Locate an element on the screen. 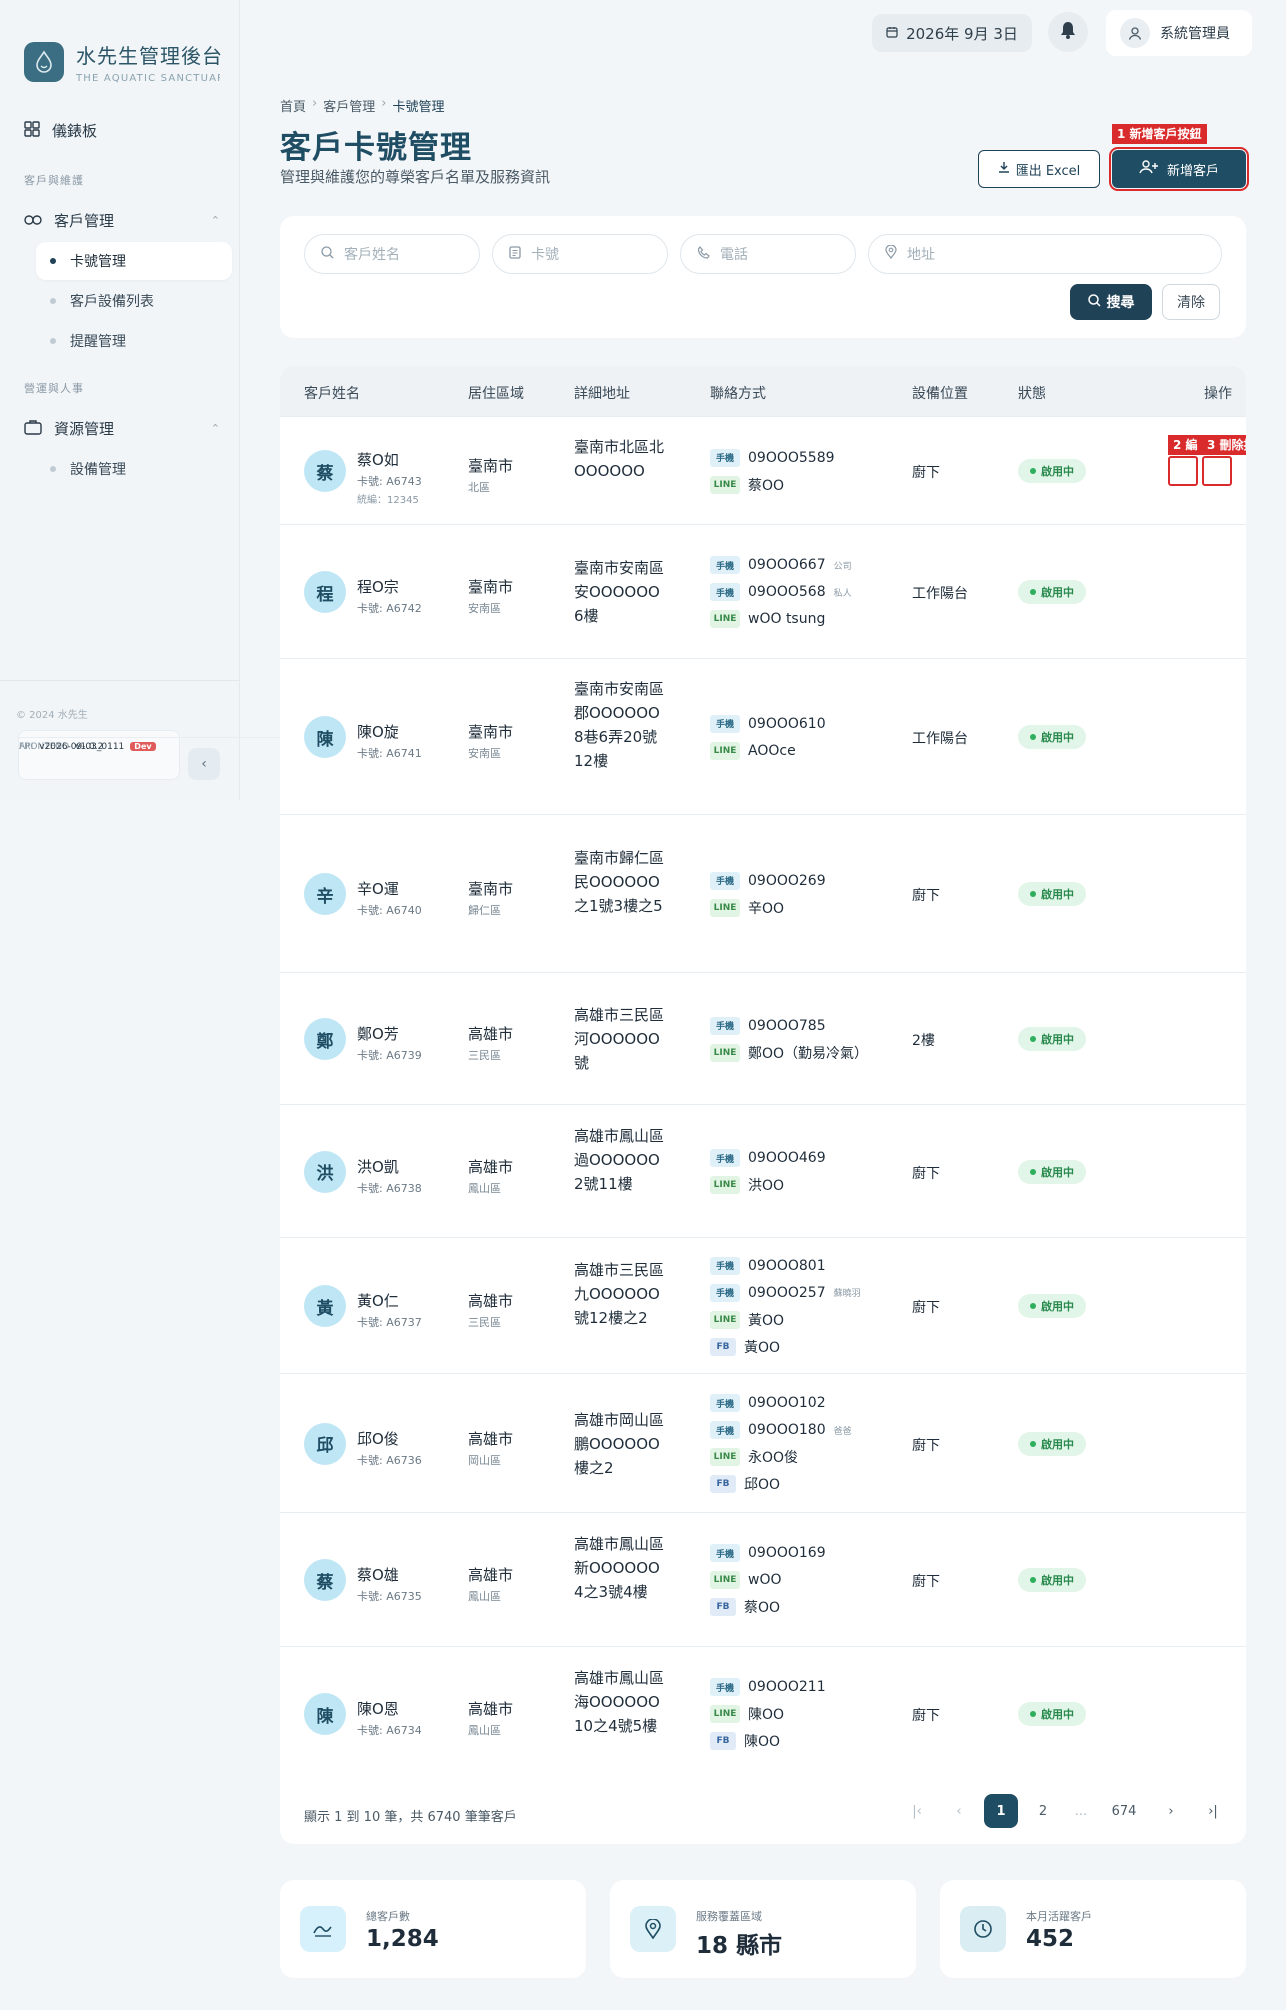 The height and width of the screenshot is (2010, 1286). contact-value: 陳OO is located at coordinates (762, 1742).